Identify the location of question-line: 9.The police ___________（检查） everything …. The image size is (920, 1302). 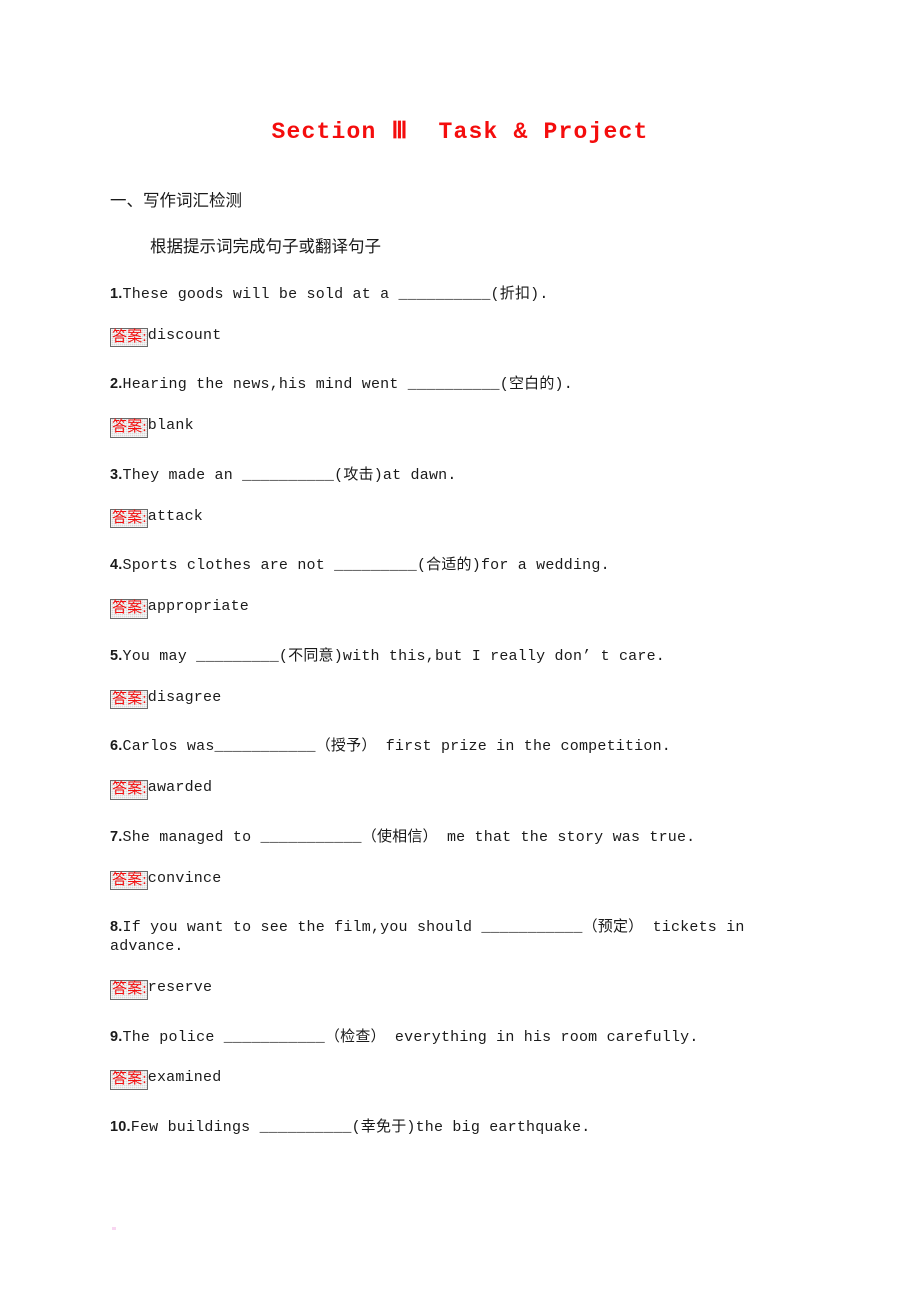
(460, 1024).